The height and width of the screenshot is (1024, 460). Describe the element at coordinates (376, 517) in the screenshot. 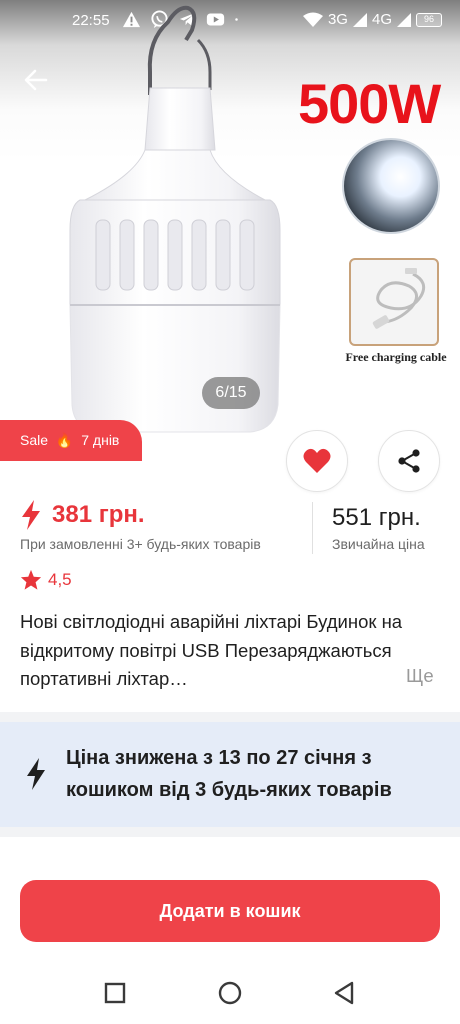

I see `regular-price: 551 грн.` at that location.